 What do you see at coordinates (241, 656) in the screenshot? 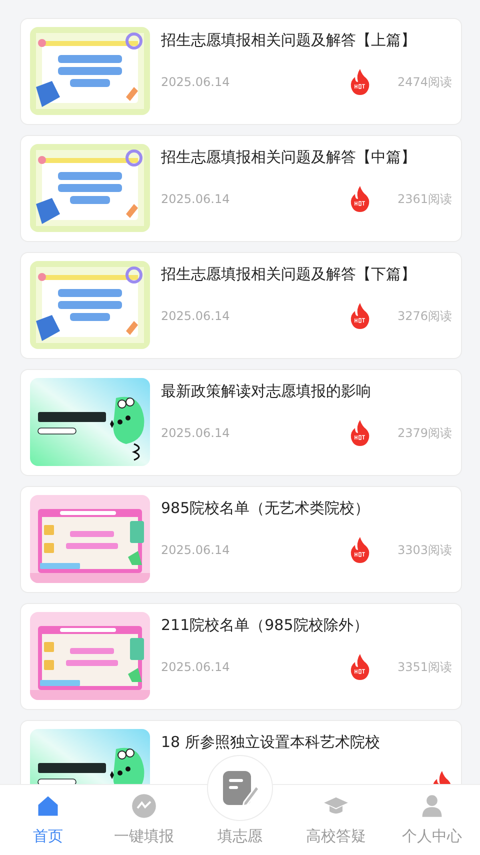
I see `article-card: 211院校名单（985院校除外） 2025.06.14 3351阅读` at bounding box center [241, 656].